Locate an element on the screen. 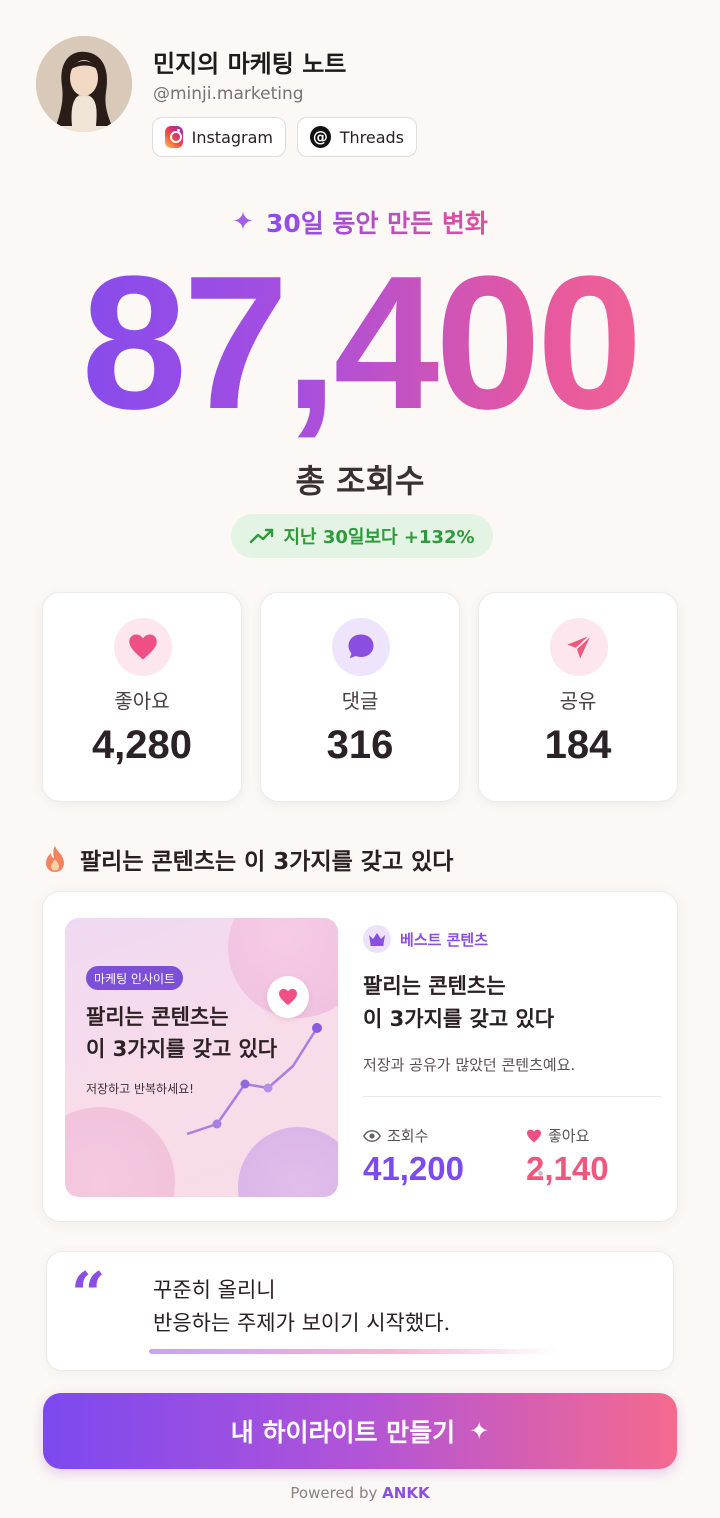 Image resolution: width=720 pixels, height=1518 pixels. best-section-title: 팔리는 콘텐츠는 이 3가지를 갖고 있다 is located at coordinates (248, 859).